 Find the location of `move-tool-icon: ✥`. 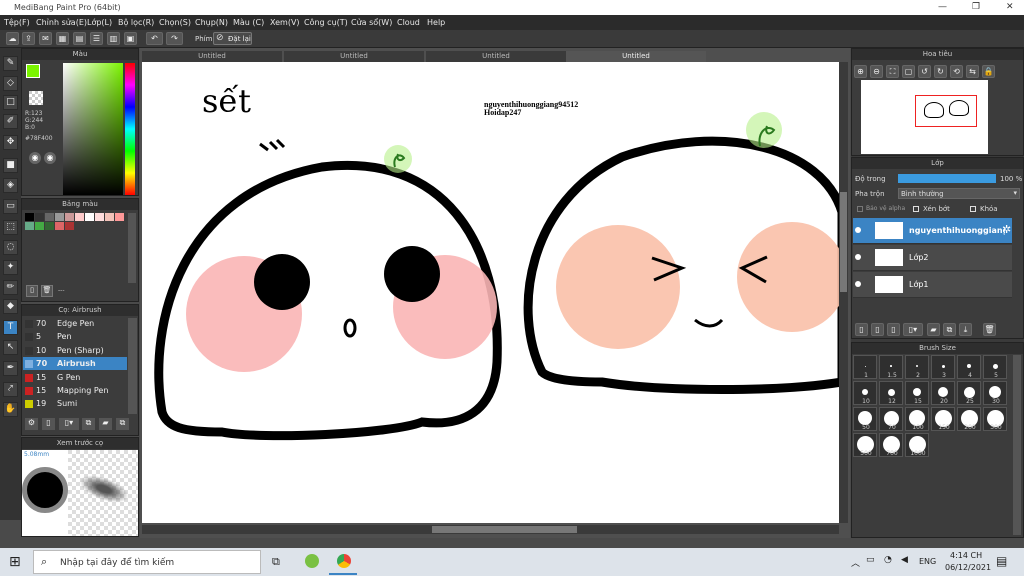

move-tool-icon: ✥ is located at coordinates (10, 142).